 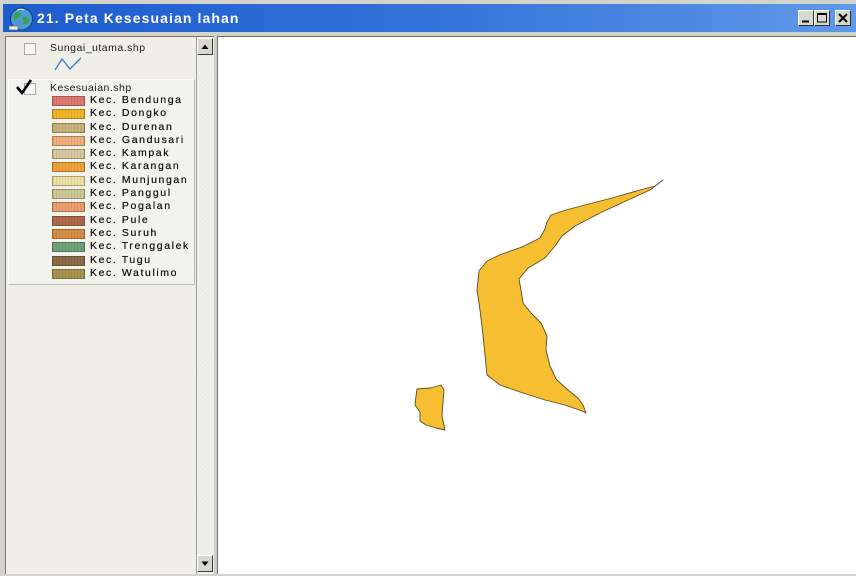 I want to click on legend-item-karangan: Kec. Karangan, so click(x=101, y=166).